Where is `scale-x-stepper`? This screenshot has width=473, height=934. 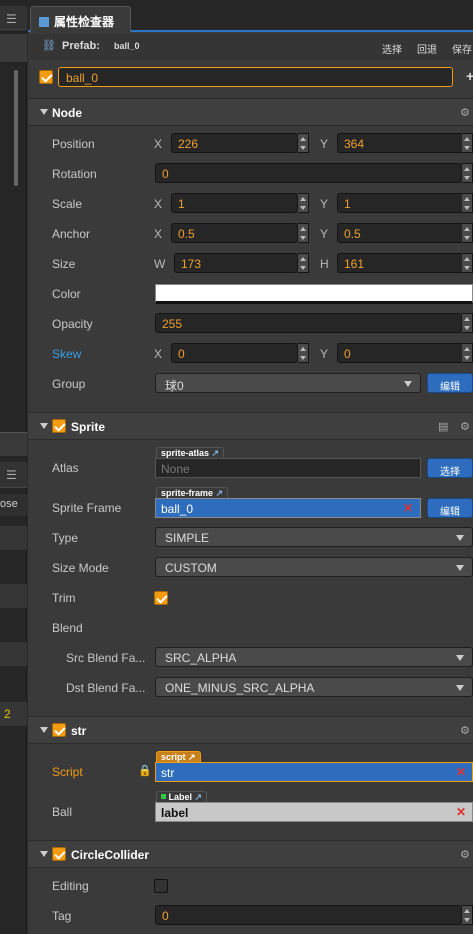 scale-x-stepper is located at coordinates (303, 203).